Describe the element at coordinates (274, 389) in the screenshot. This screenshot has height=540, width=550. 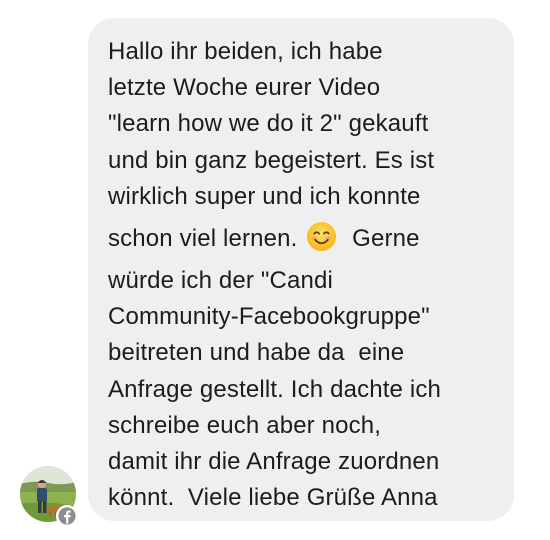
I see `message-line: Anfrage gestellt. Ich dachte ich` at that location.